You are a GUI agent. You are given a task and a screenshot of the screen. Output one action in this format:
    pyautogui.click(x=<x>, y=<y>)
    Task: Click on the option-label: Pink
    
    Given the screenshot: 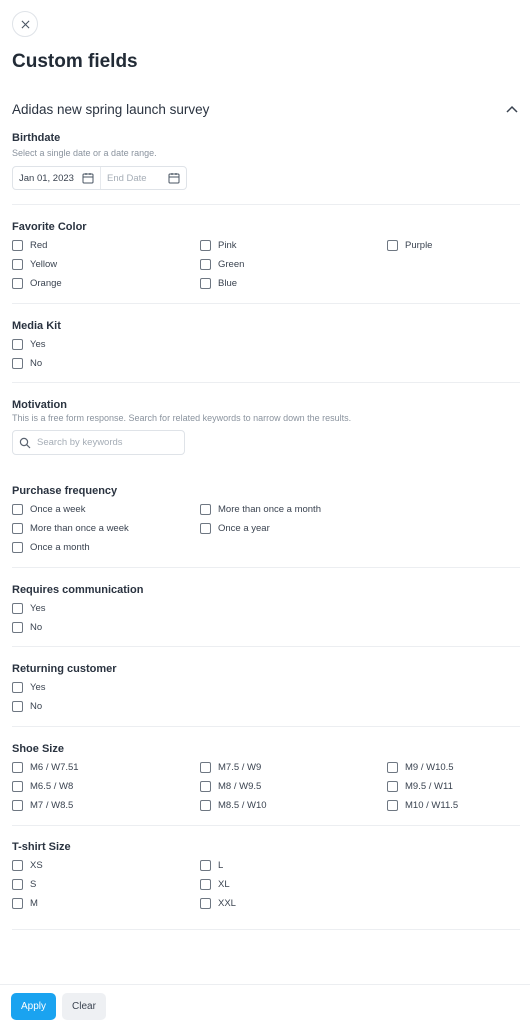 What is the action you would take?
    pyautogui.click(x=227, y=245)
    